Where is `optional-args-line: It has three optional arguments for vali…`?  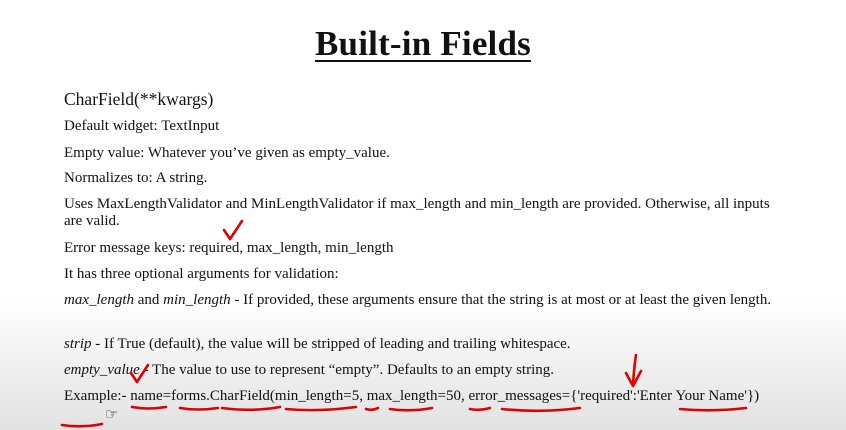 optional-args-line: It has three optional arguments for vali… is located at coordinates (201, 274).